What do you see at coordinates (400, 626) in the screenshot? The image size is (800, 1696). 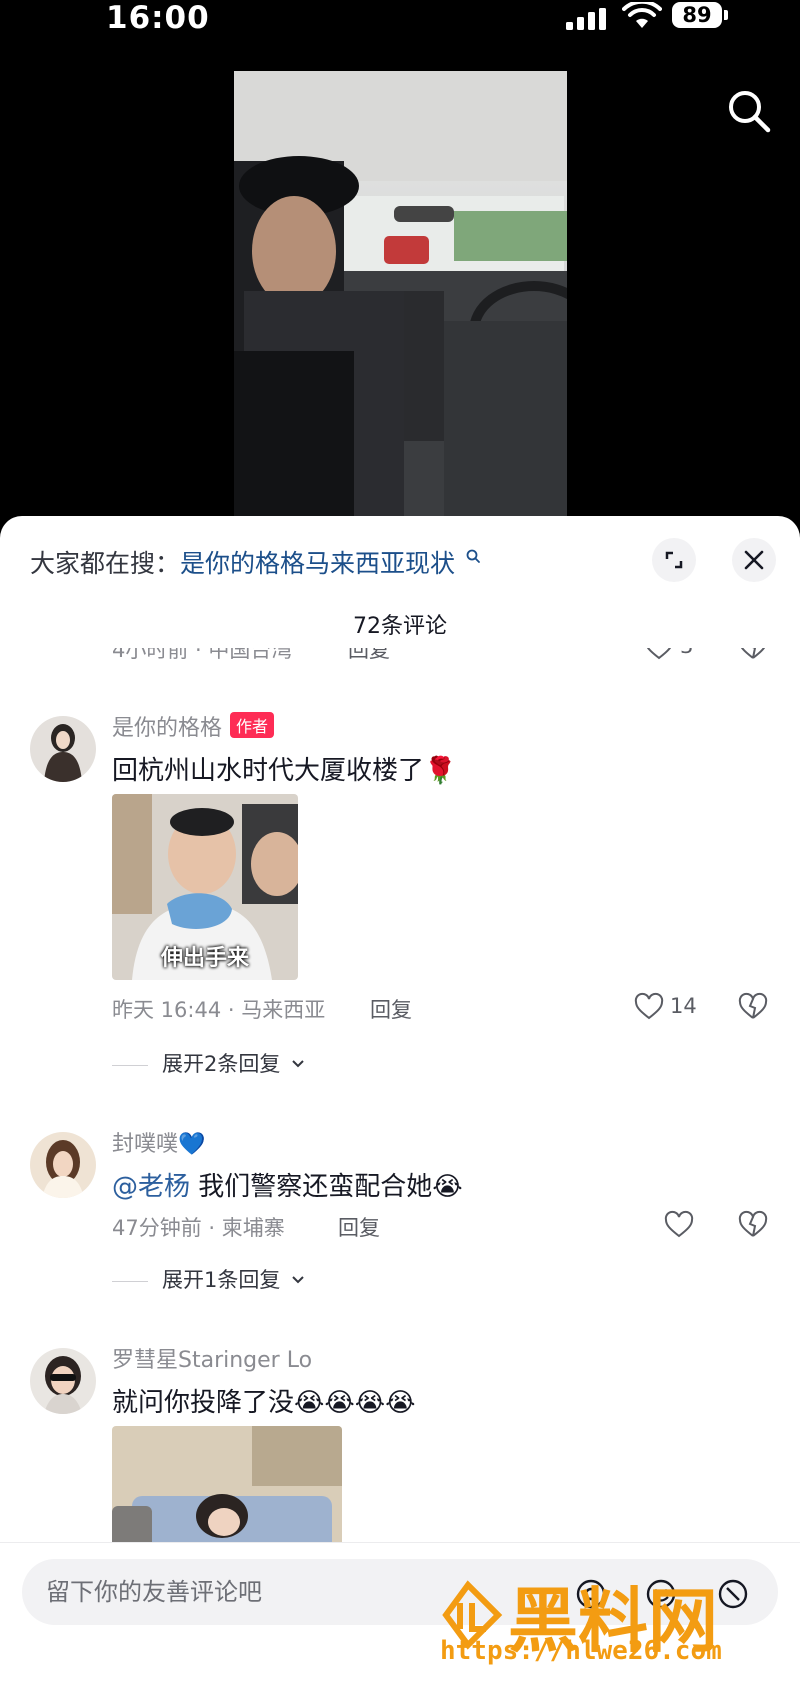 I see `comment-count: 72条评论` at bounding box center [400, 626].